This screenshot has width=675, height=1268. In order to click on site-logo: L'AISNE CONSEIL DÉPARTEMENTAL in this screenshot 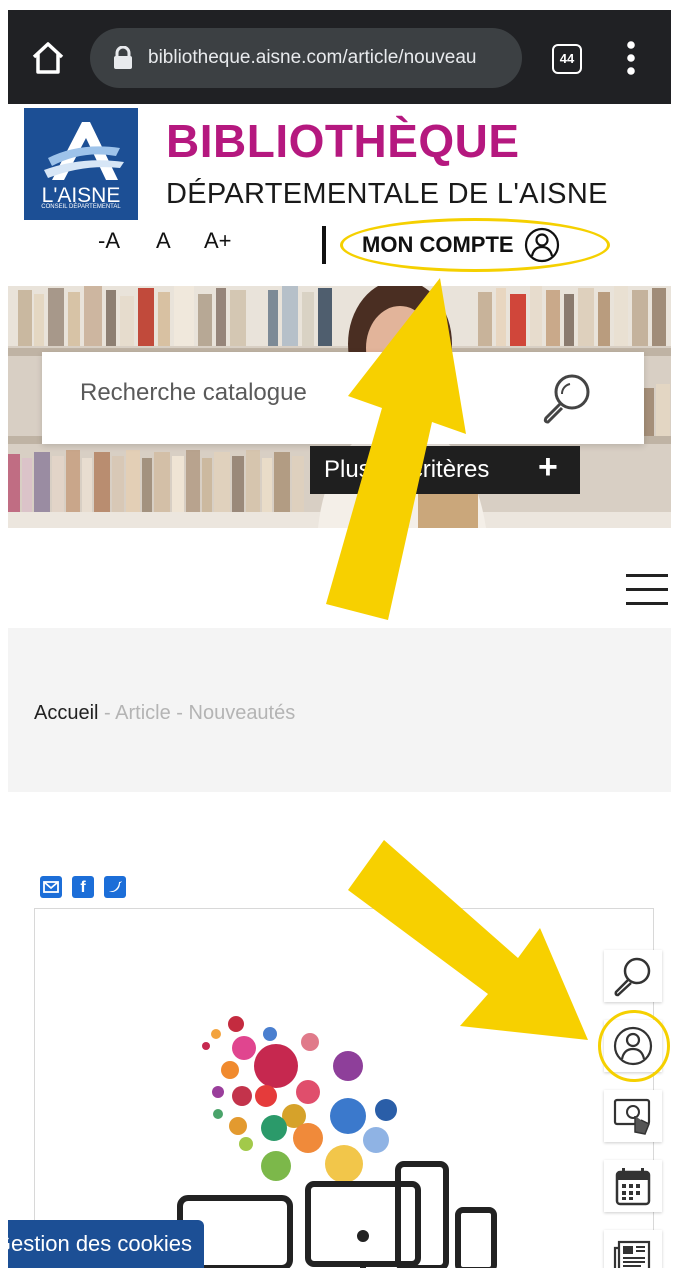, I will do `click(81, 164)`.